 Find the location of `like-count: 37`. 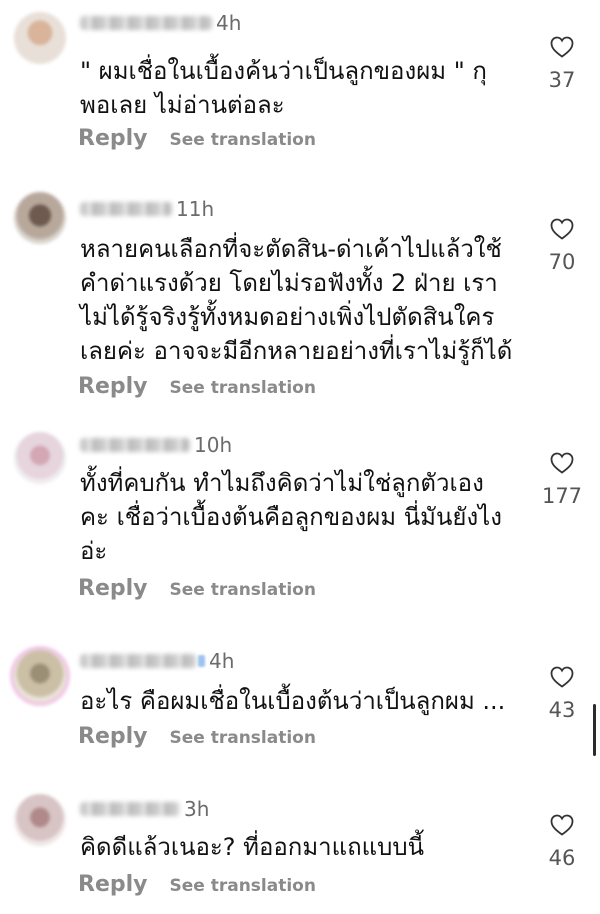

like-count: 37 is located at coordinates (562, 80).